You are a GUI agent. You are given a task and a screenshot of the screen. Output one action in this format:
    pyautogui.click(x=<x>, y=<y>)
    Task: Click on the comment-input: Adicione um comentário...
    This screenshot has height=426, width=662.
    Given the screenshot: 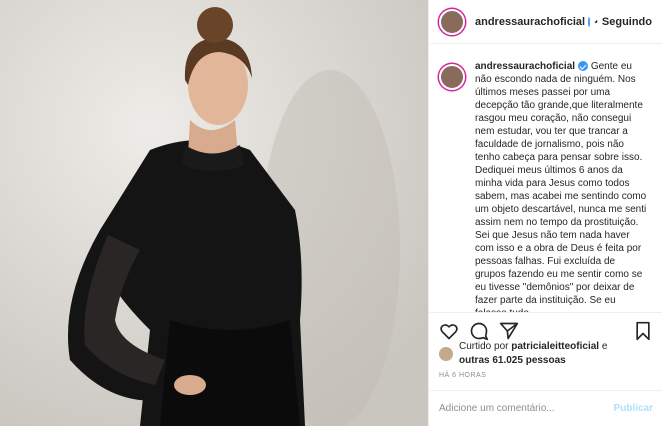 What is the action you would take?
    pyautogui.click(x=497, y=408)
    